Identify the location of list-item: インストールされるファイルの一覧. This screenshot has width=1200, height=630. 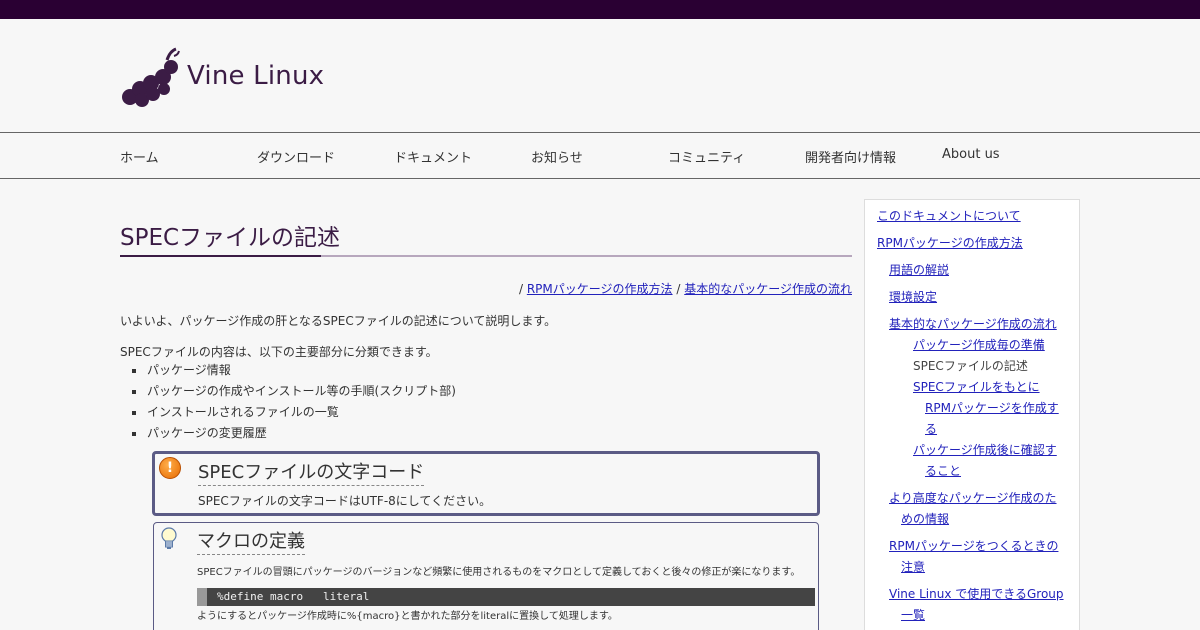
(293, 412).